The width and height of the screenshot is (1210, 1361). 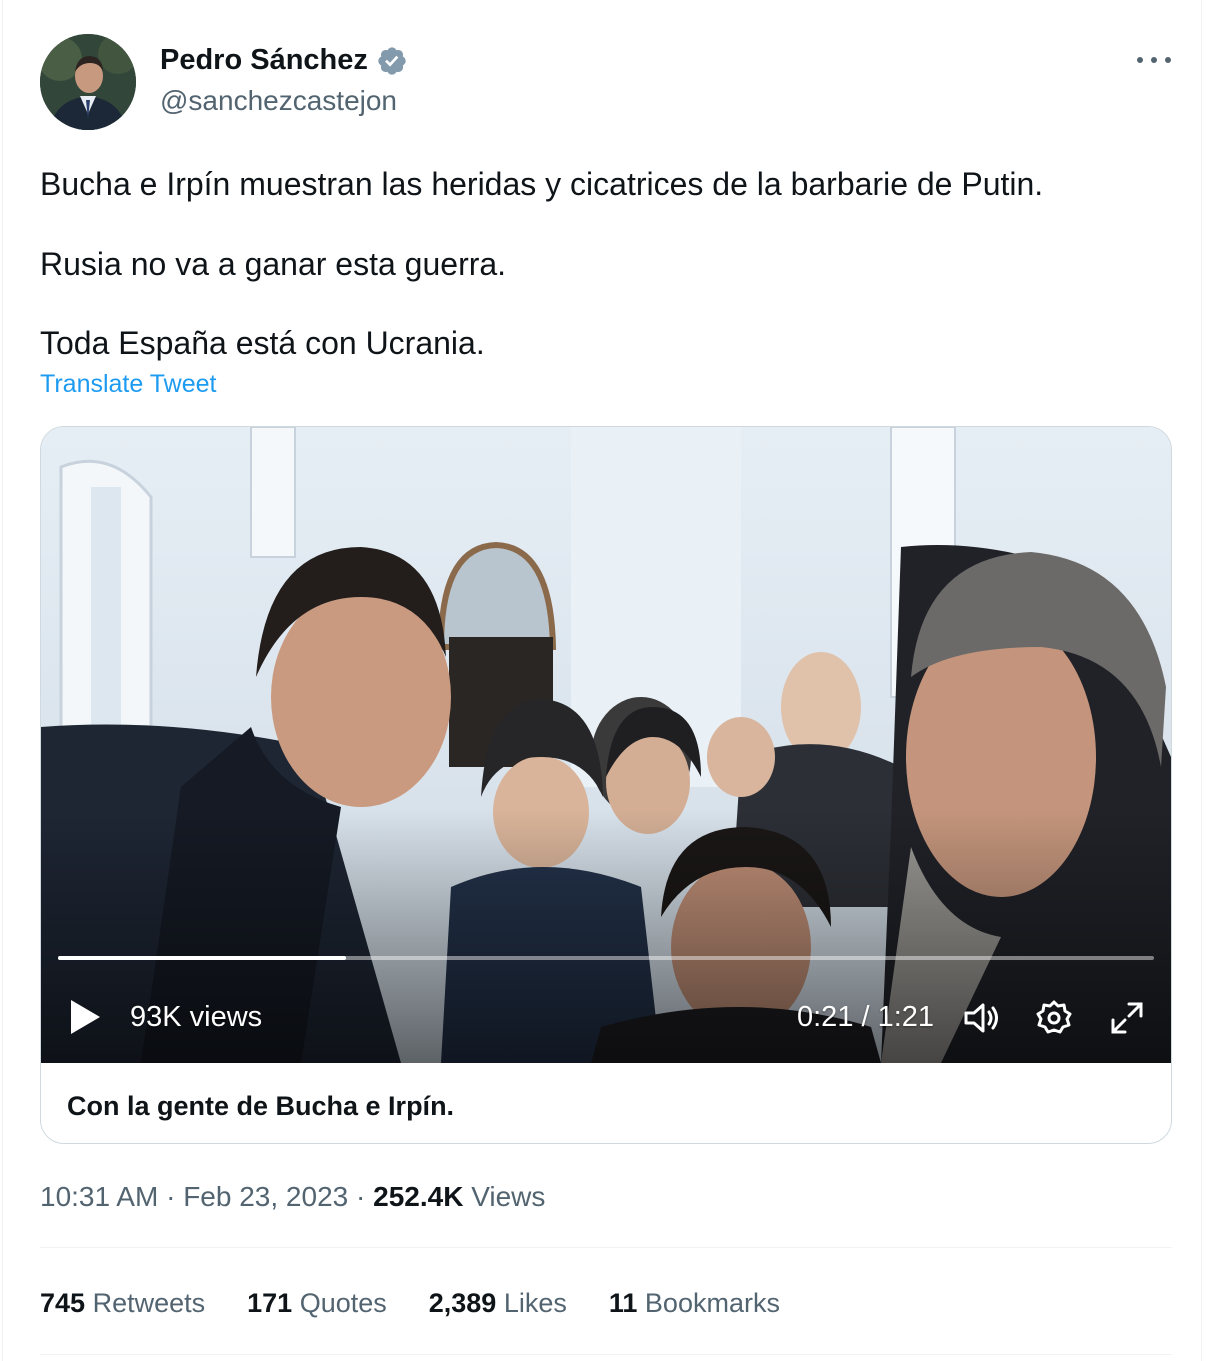 What do you see at coordinates (260, 1106) in the screenshot?
I see `video-caption: Con la gente de Bucha e Irpín.` at bounding box center [260, 1106].